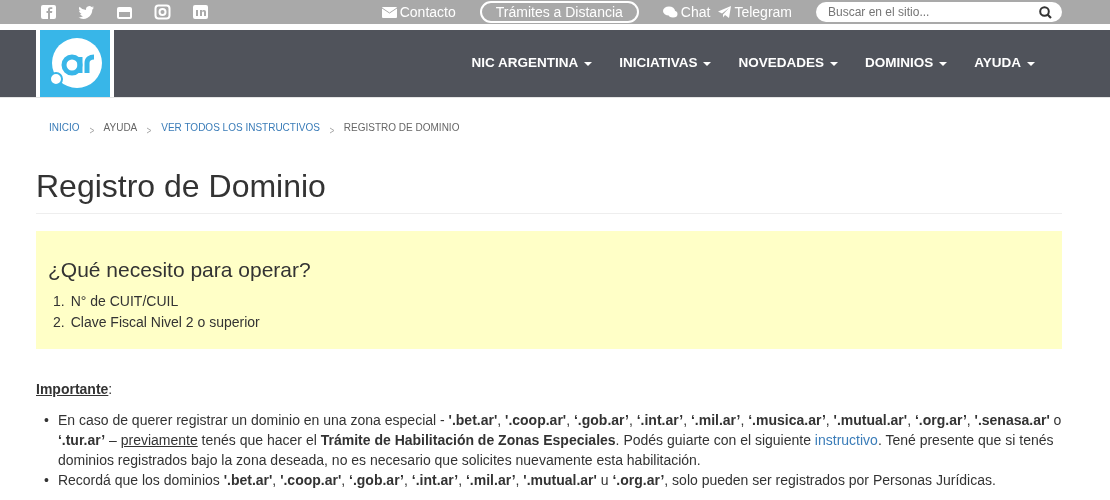  Describe the element at coordinates (124, 301) in the screenshot. I see `requirement-item: N° de CUIT/CUIL` at that location.